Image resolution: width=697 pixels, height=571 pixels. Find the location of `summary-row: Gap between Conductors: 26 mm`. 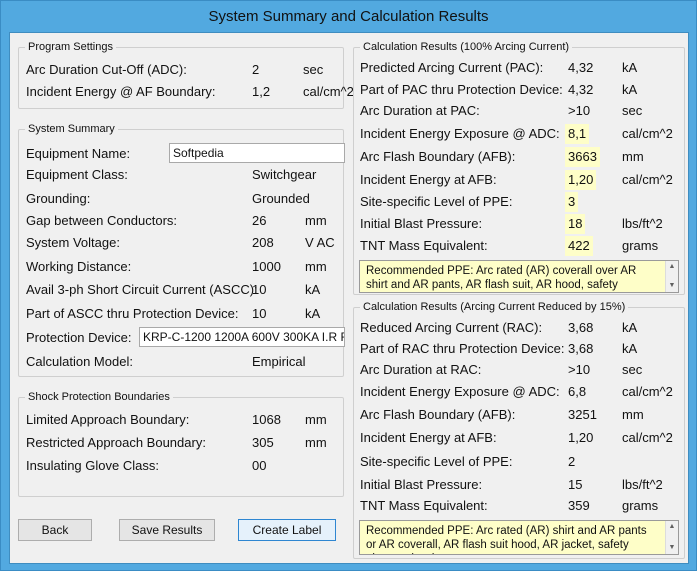

summary-row: Gap between Conductors: 26 mm is located at coordinates (185, 221).